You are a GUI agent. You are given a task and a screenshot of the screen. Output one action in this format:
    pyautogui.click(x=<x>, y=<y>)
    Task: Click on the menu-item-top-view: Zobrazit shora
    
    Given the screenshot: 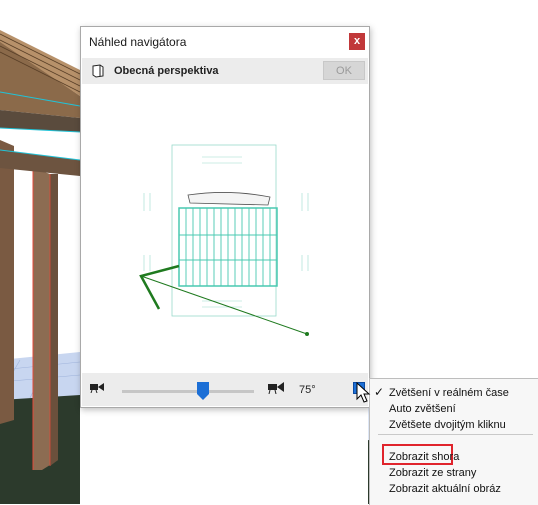 What is the action you would take?
    pyautogui.click(x=424, y=457)
    